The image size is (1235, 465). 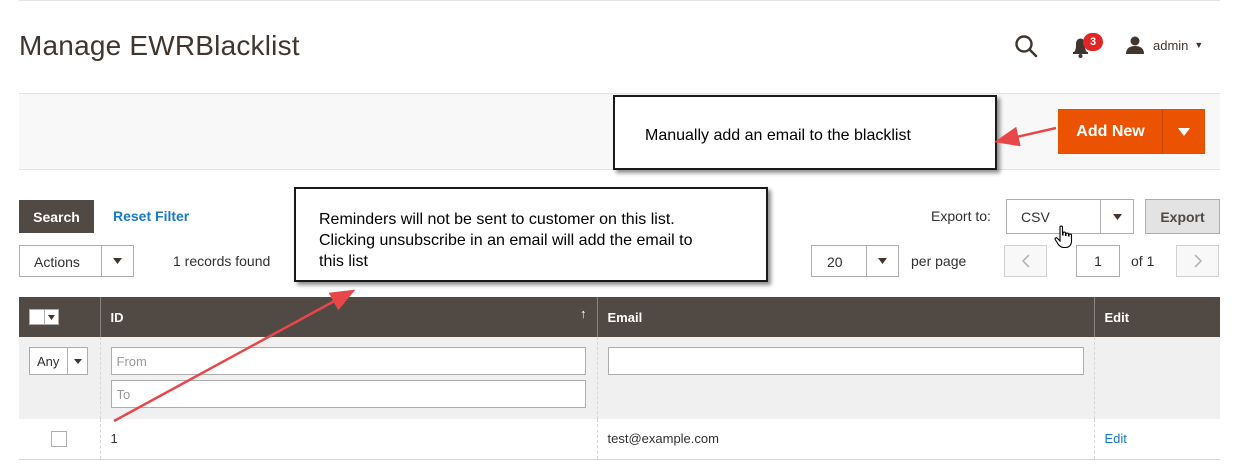 What do you see at coordinates (1098, 261) in the screenshot?
I see `current-page-input` at bounding box center [1098, 261].